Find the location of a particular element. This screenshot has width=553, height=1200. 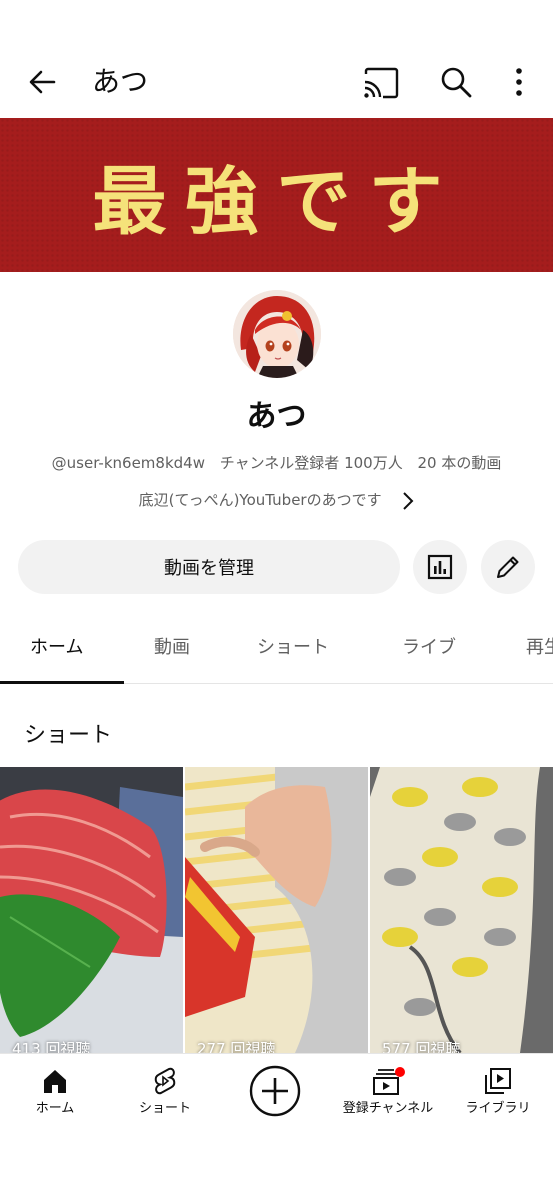

manage-videos-button: 動画を管理 is located at coordinates (209, 567).